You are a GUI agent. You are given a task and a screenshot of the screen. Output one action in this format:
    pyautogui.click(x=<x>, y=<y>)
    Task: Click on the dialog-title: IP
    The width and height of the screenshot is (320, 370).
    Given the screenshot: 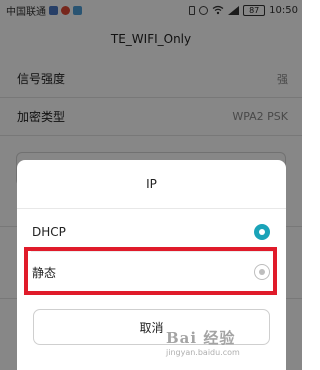 What is the action you would take?
    pyautogui.click(x=151, y=184)
    